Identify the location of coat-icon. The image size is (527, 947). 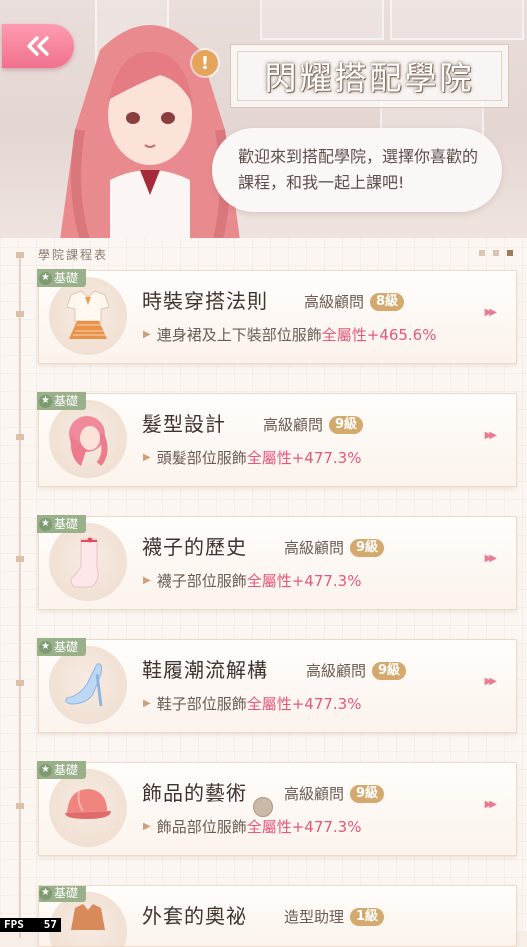
(88, 917).